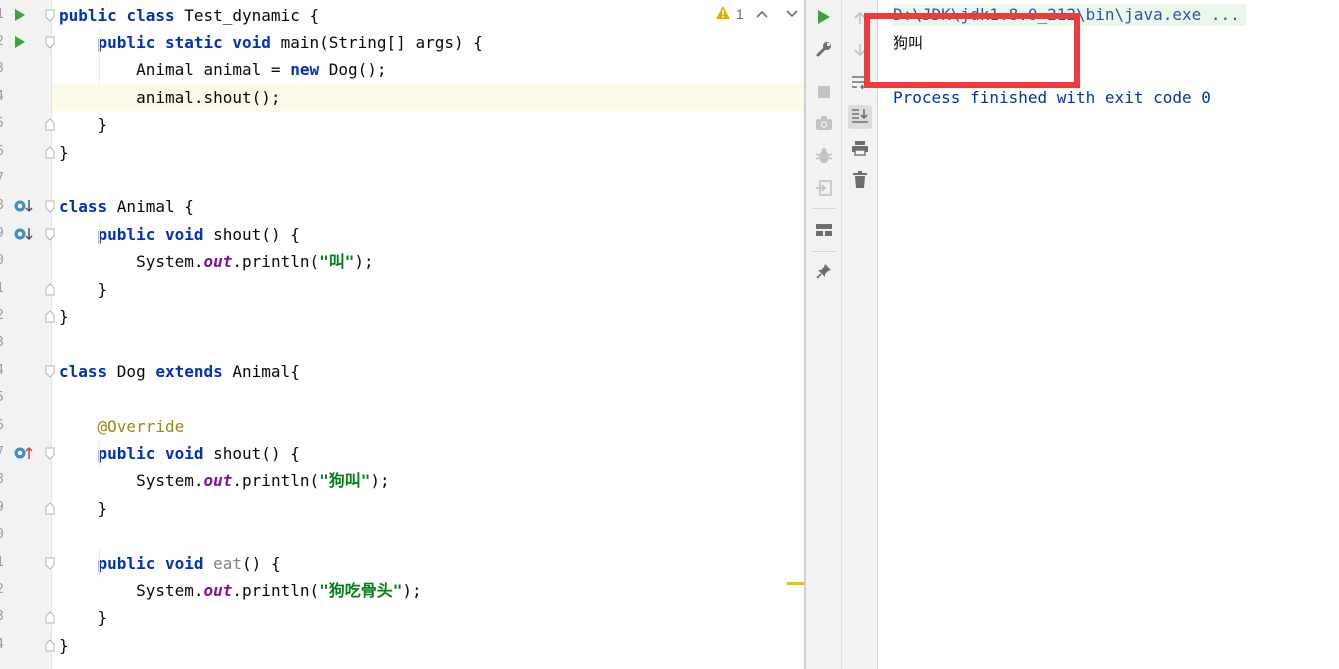 The image size is (1339, 669). I want to click on warning-icon, so click(723, 14).